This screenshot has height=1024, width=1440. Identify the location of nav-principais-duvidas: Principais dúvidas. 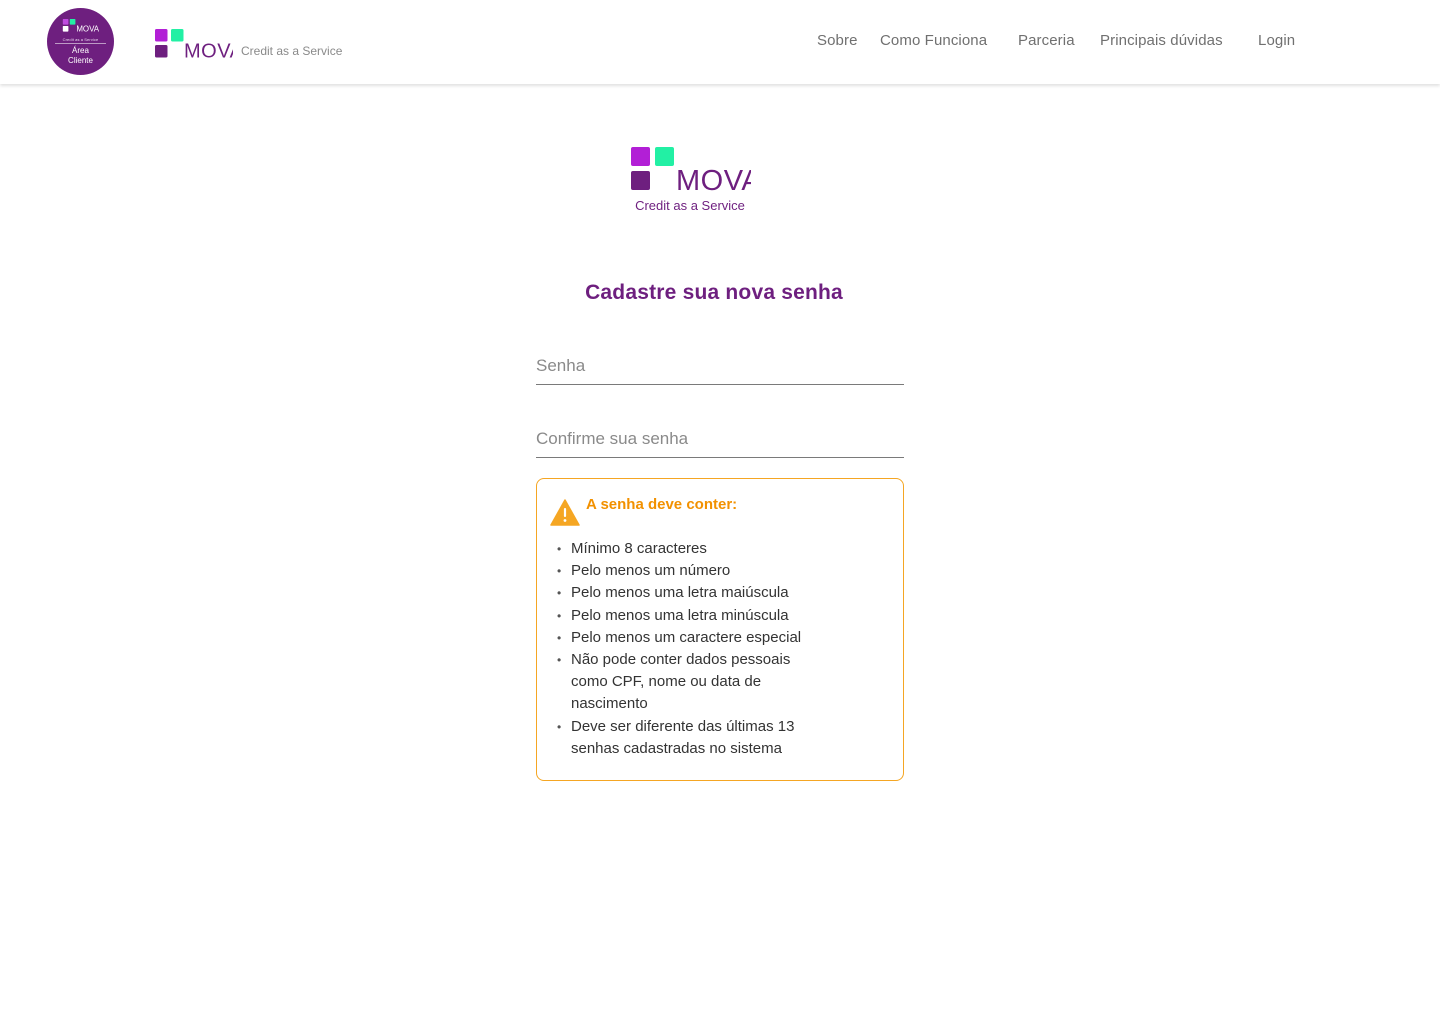
(1161, 40).